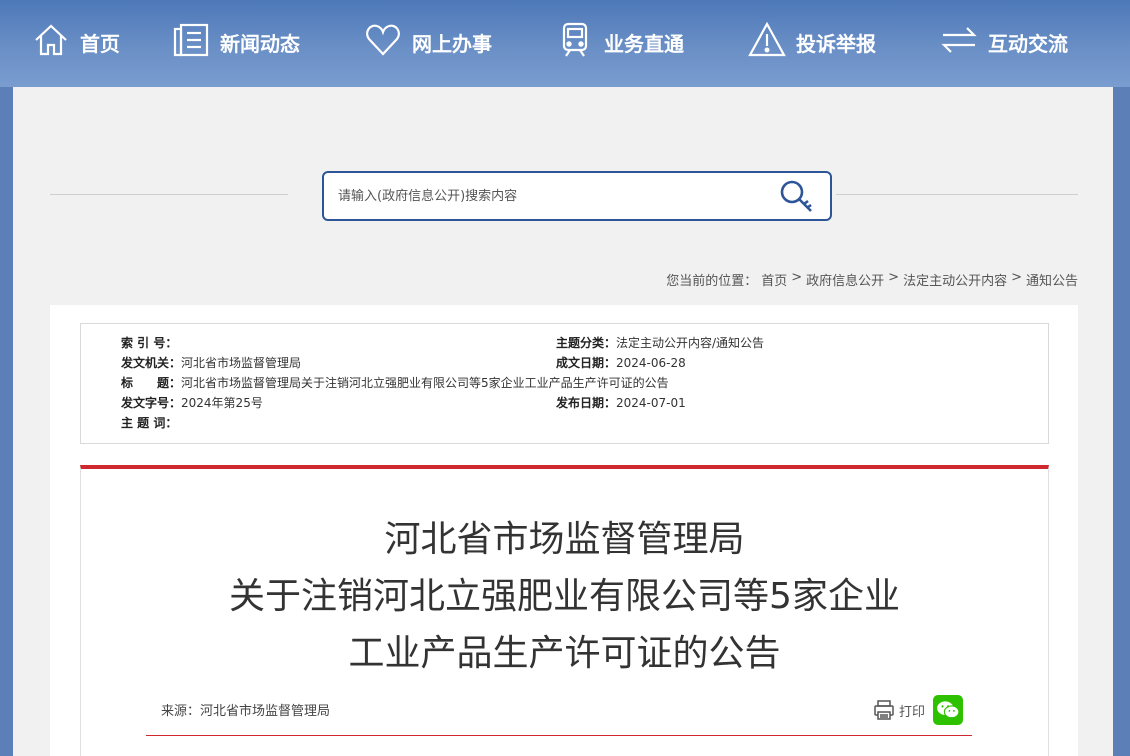  I want to click on nav-news-label: 新闻动态, so click(260, 43).